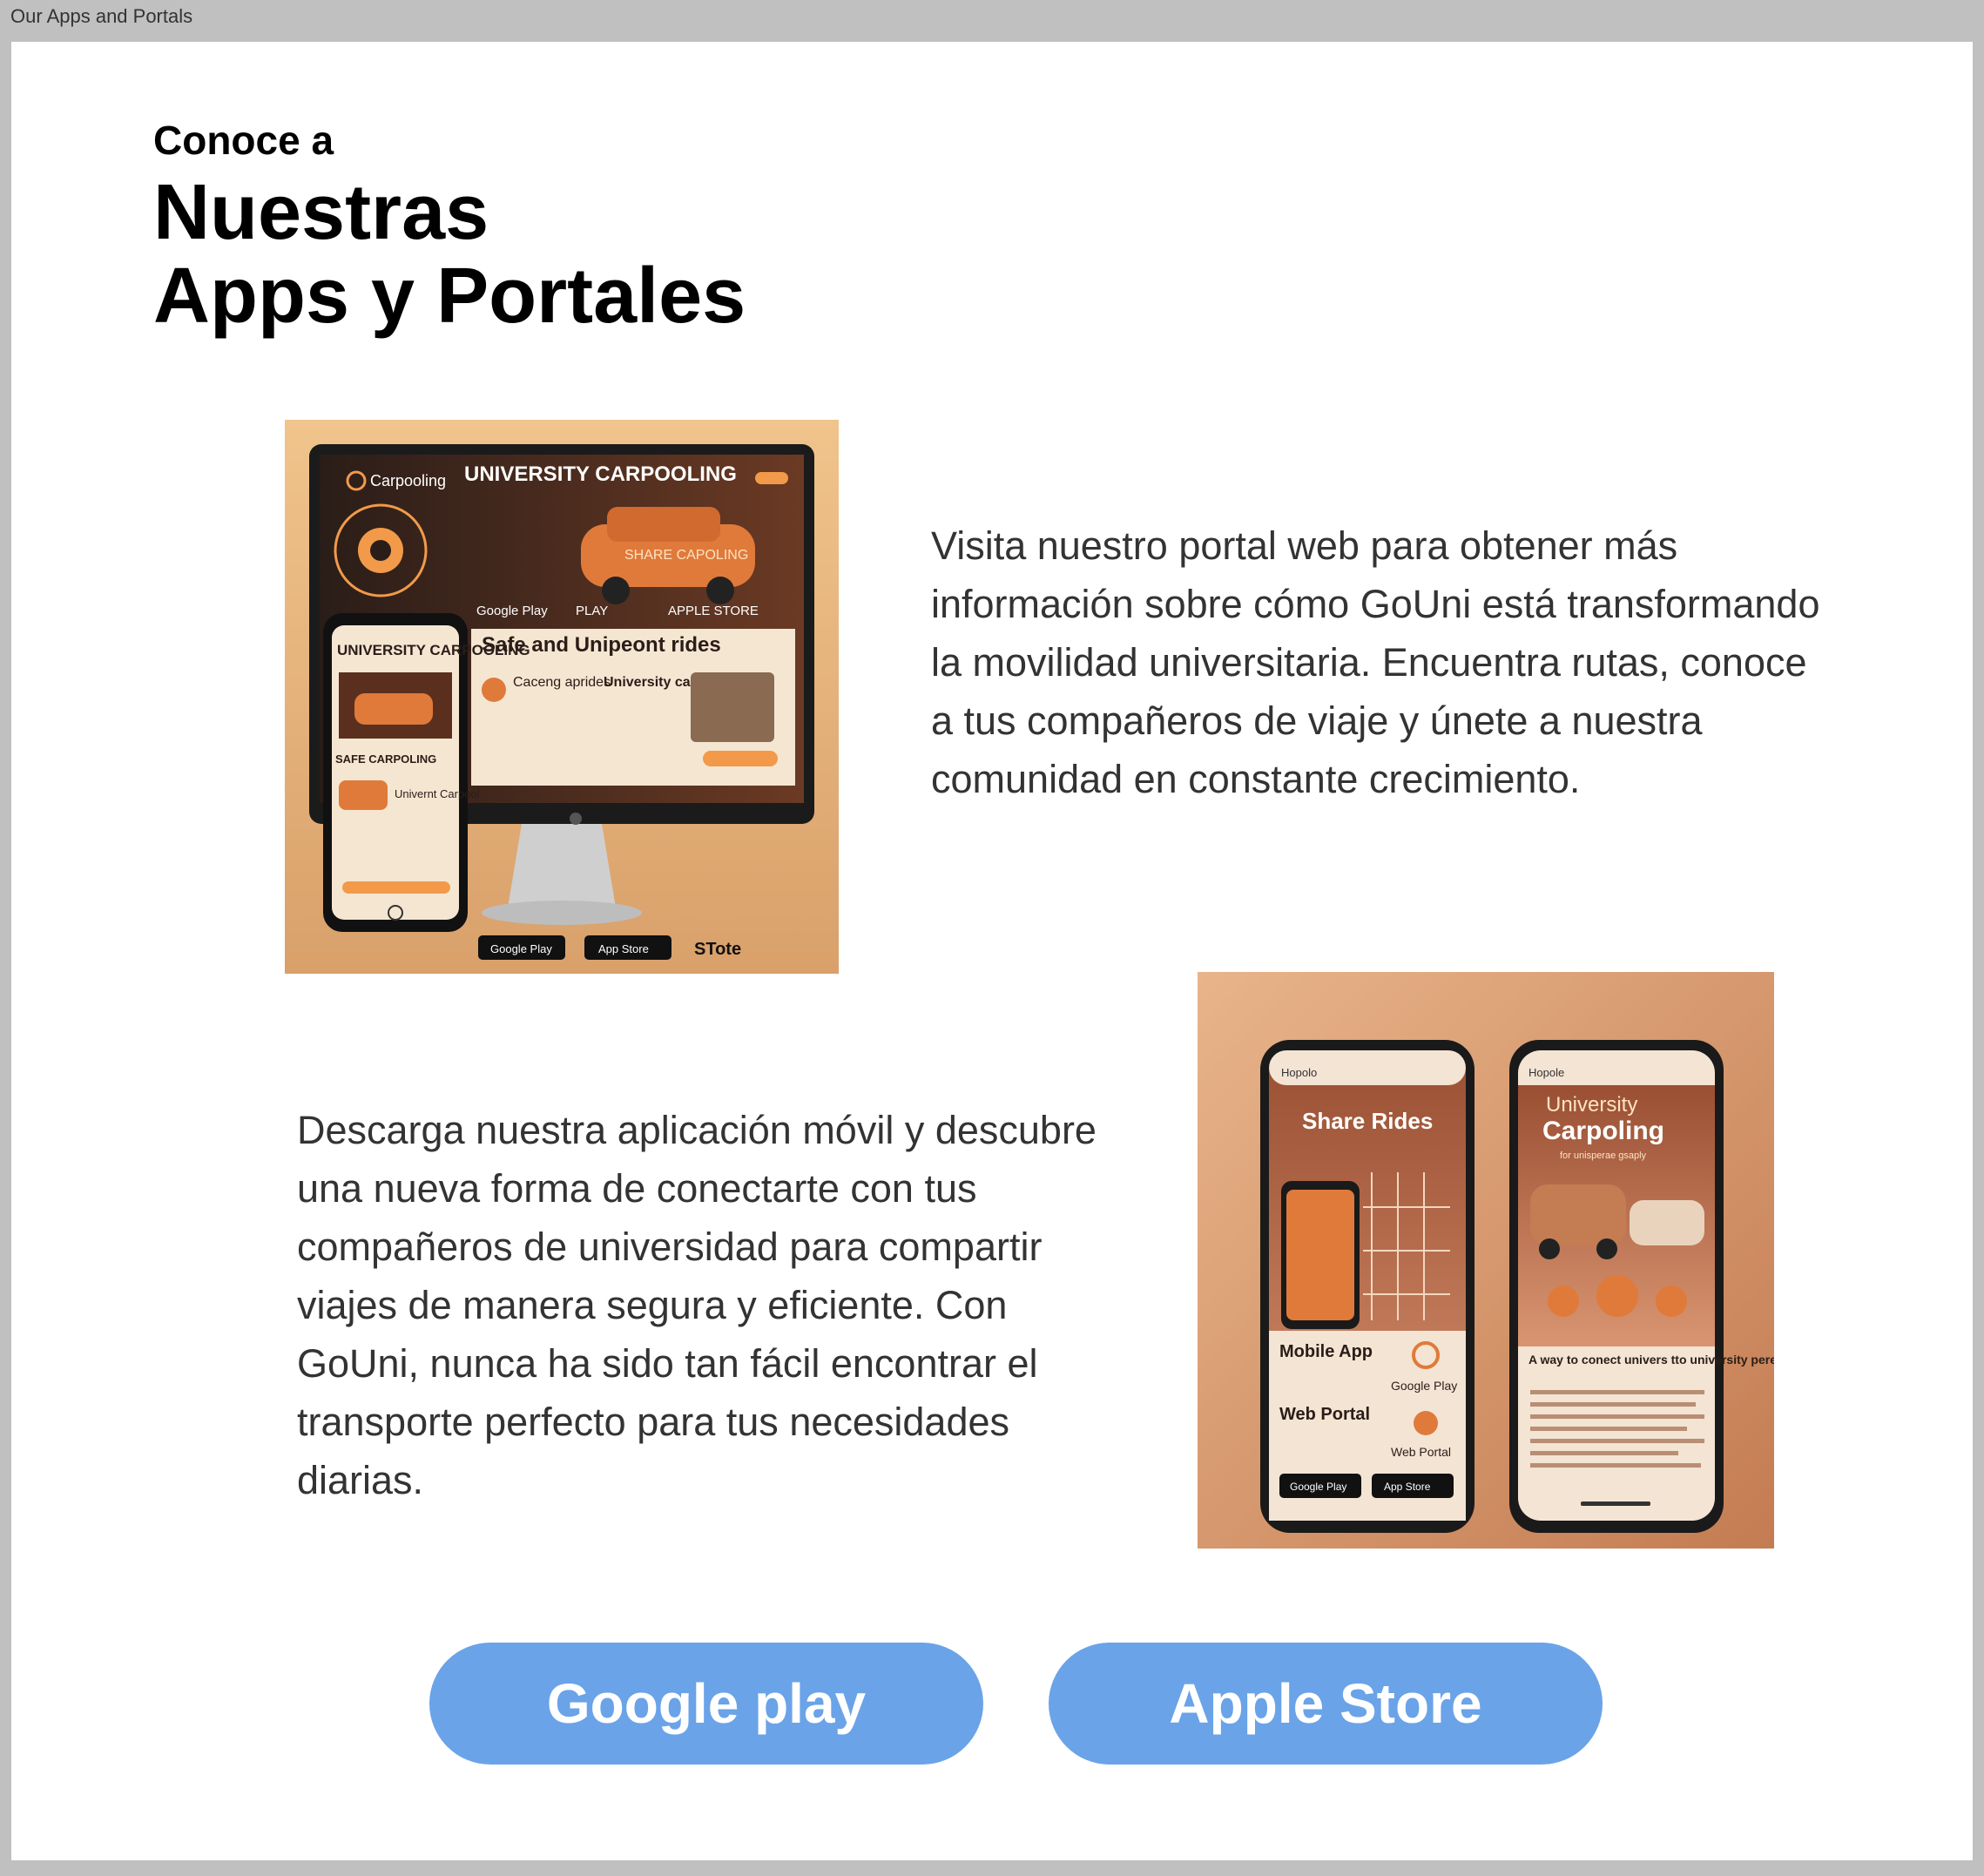  What do you see at coordinates (1299, 1072) in the screenshot?
I see `app-left-brand: Hopolo` at bounding box center [1299, 1072].